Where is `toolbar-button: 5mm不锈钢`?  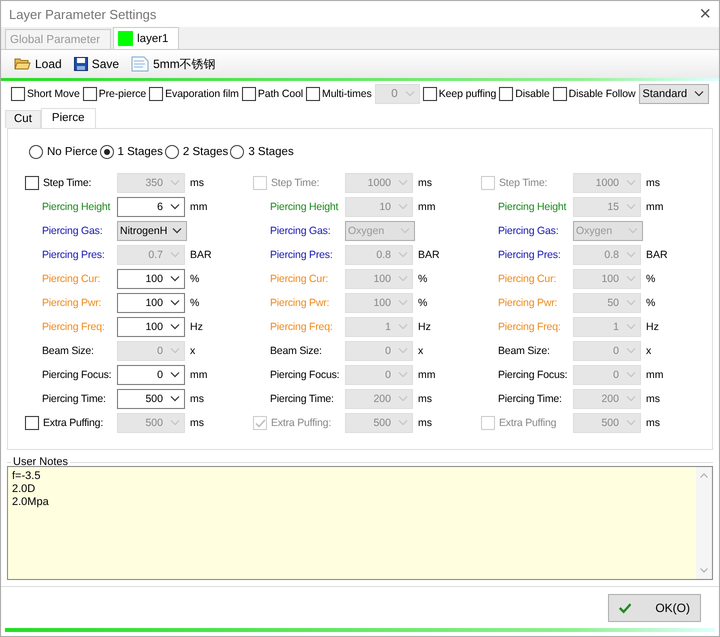 toolbar-button: 5mm不锈钢 is located at coordinates (173, 64).